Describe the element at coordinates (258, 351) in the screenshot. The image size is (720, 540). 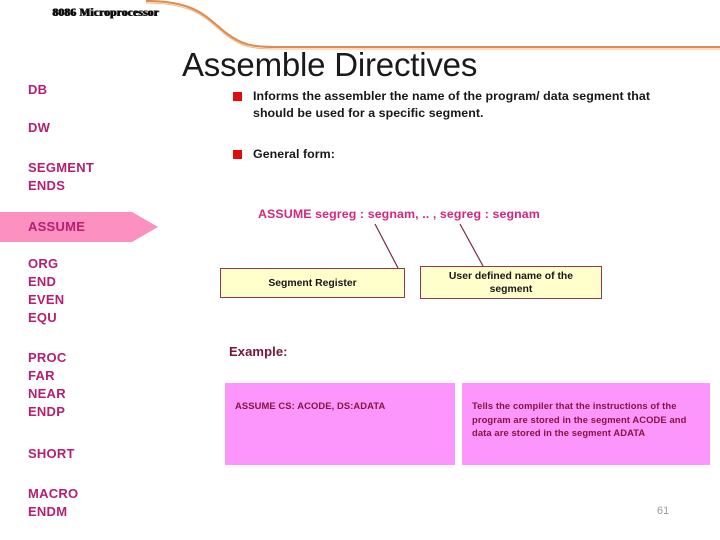
I see `example-label: Example:` at that location.